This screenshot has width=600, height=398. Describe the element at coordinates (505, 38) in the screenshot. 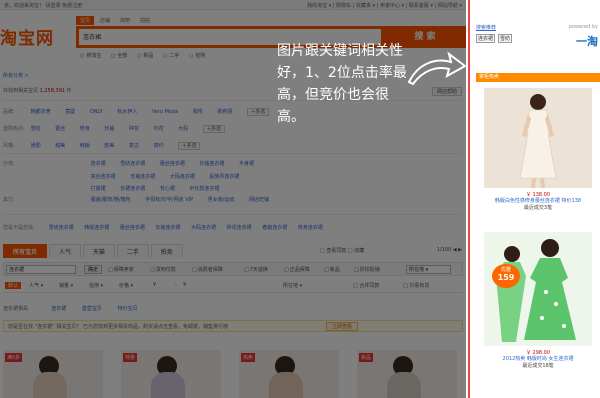

I see `ad-tag: 雪纺` at that location.